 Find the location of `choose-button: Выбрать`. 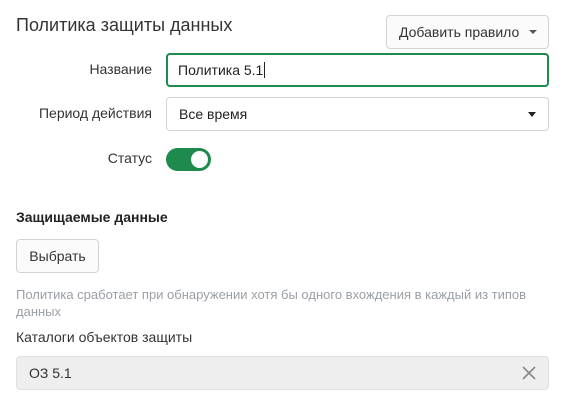

choose-button: Выбрать is located at coordinates (57, 256).